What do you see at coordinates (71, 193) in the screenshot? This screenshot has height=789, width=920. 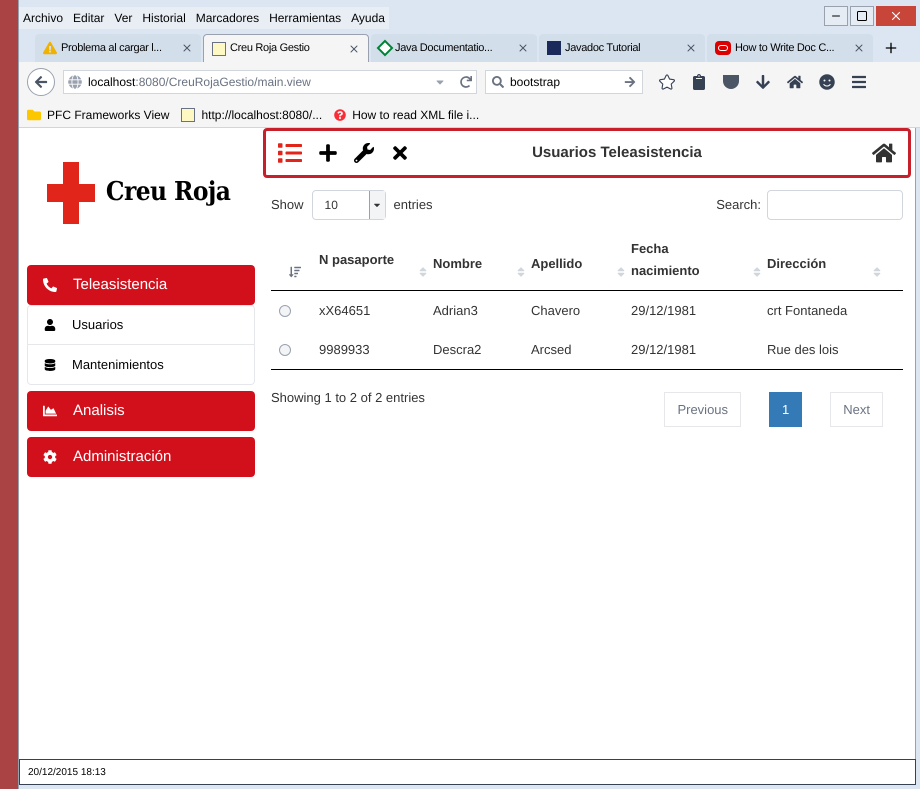 I see `cross-logo-icon` at bounding box center [71, 193].